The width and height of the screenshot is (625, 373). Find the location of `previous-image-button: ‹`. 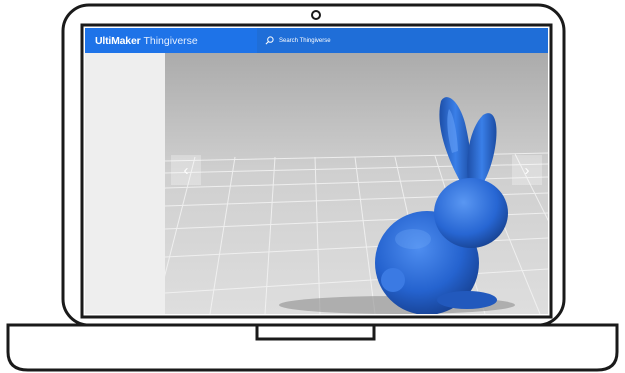

previous-image-button: ‹ is located at coordinates (186, 170).